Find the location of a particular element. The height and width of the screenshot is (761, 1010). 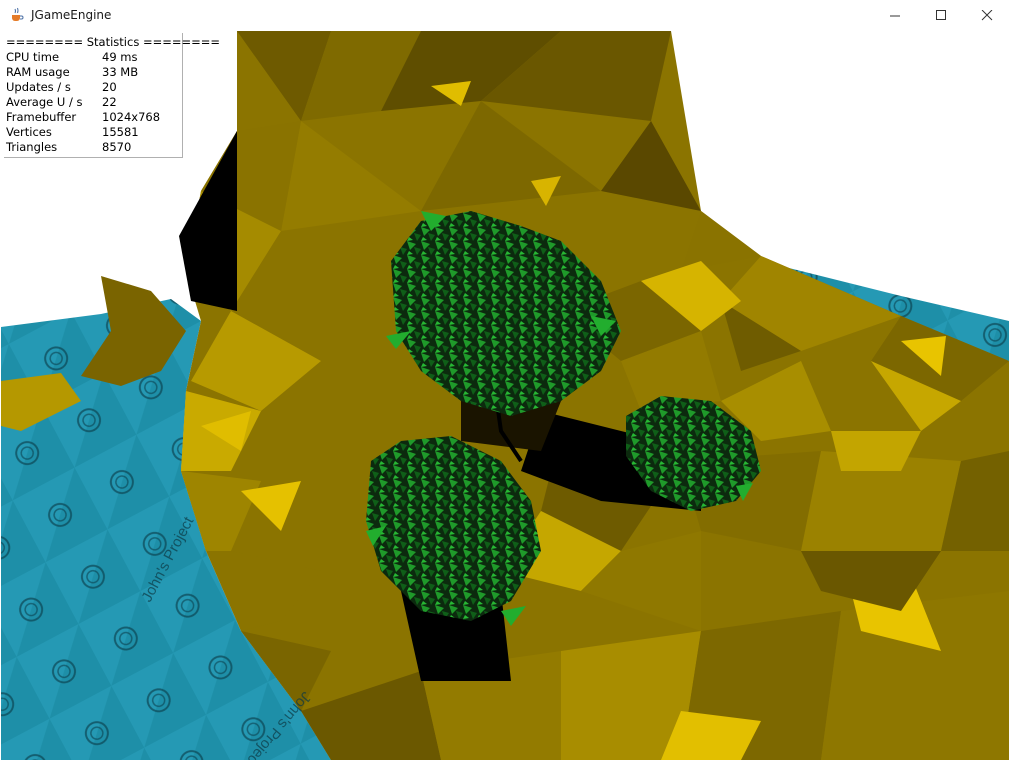

stat-value: 33 MB is located at coordinates (120, 72).